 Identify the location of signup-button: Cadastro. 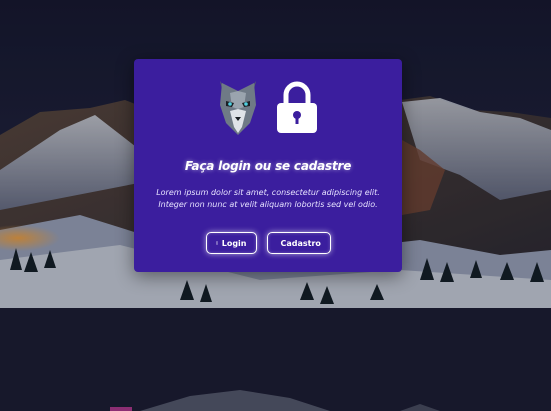
(298, 243).